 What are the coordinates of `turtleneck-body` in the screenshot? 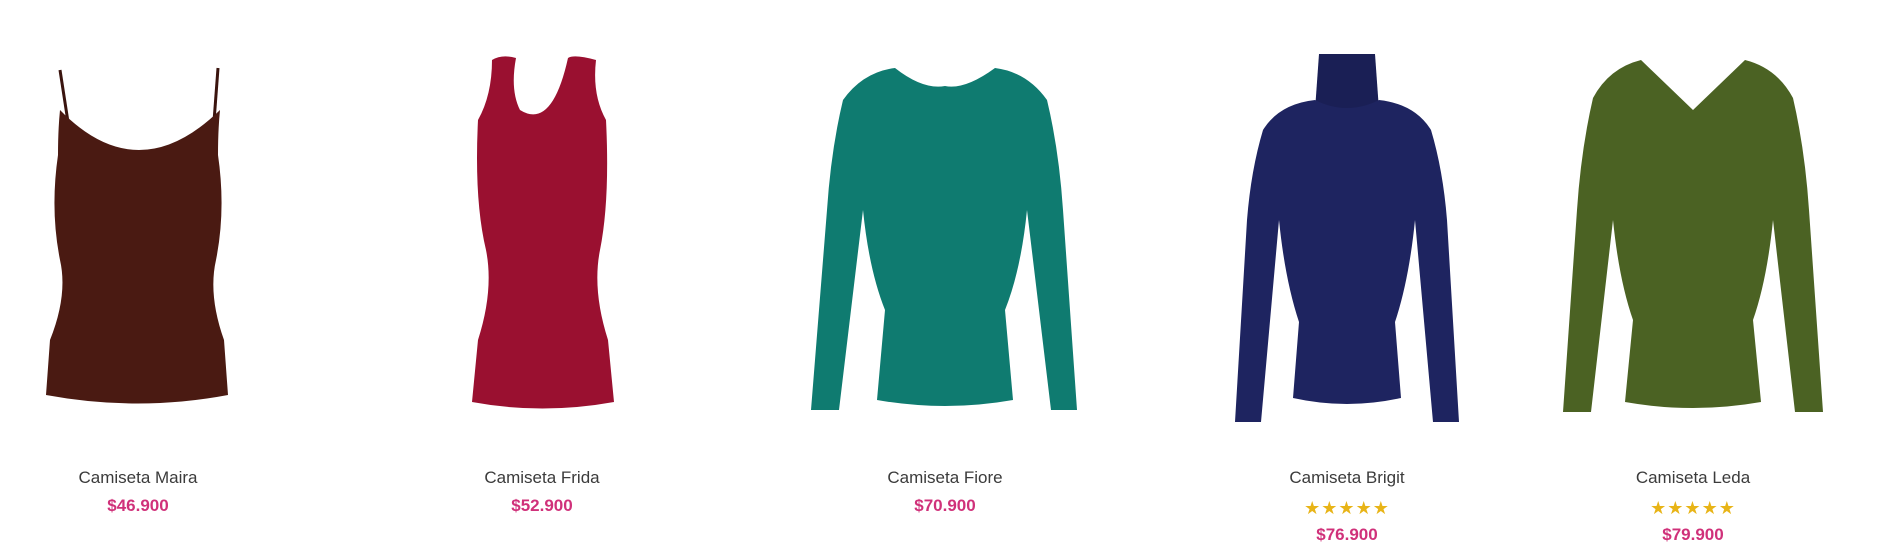 It's located at (1347, 261).